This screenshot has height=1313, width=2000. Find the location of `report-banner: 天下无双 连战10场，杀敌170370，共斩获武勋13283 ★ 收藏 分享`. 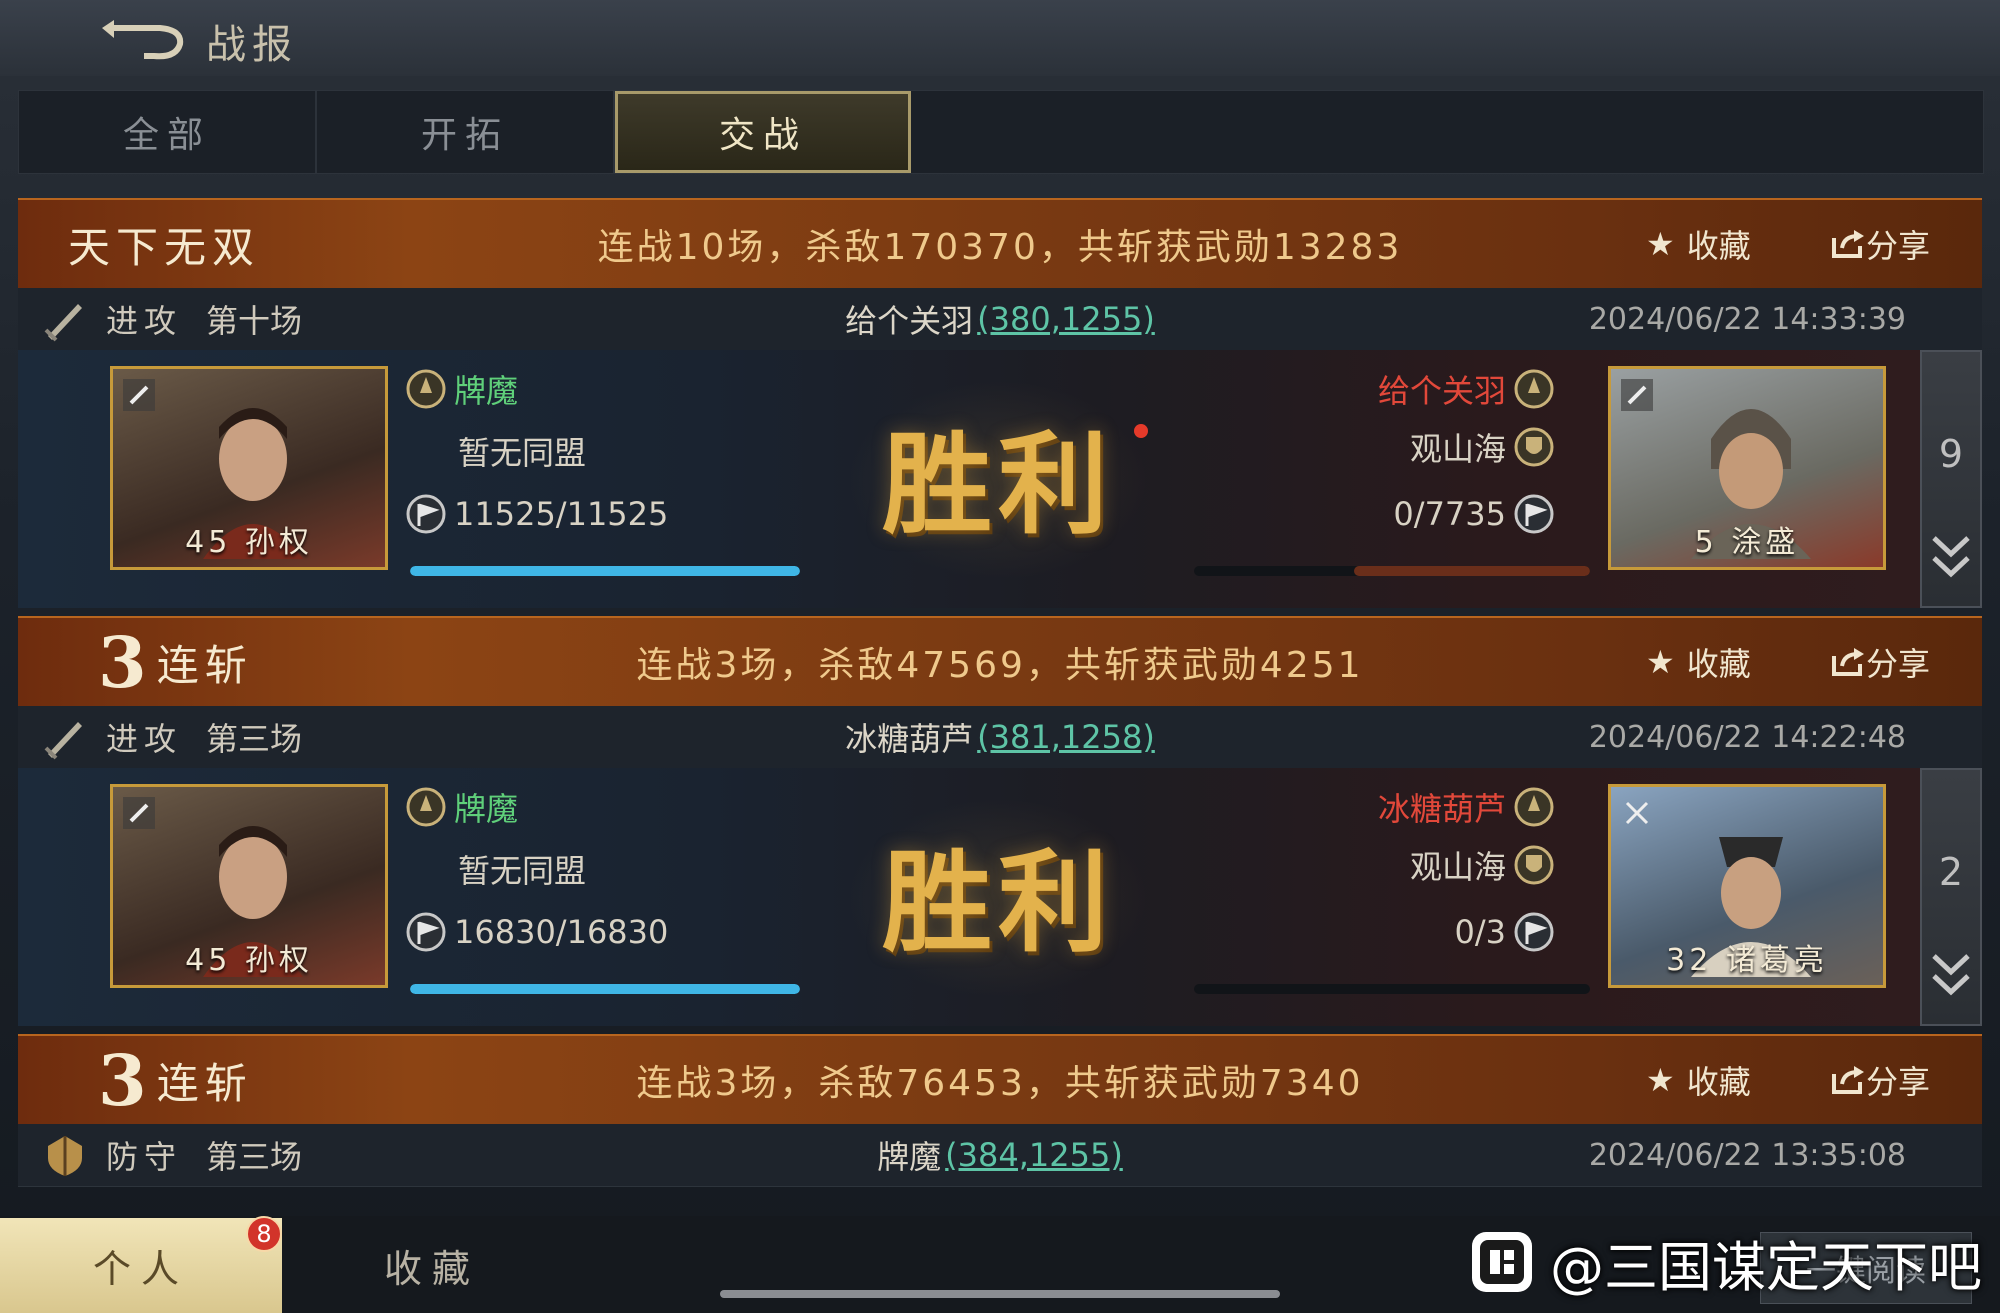

report-banner: 天下无双 连战10场，杀敌170370，共斩获武勋13283 ★ 收藏 分享 is located at coordinates (1000, 244).